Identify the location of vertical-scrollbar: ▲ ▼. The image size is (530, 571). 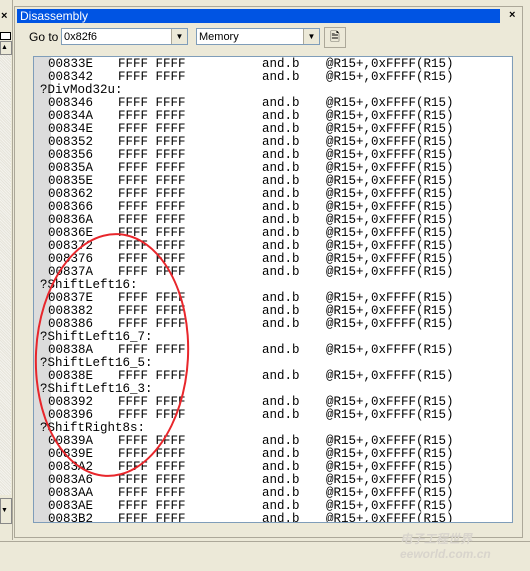
(512, 289).